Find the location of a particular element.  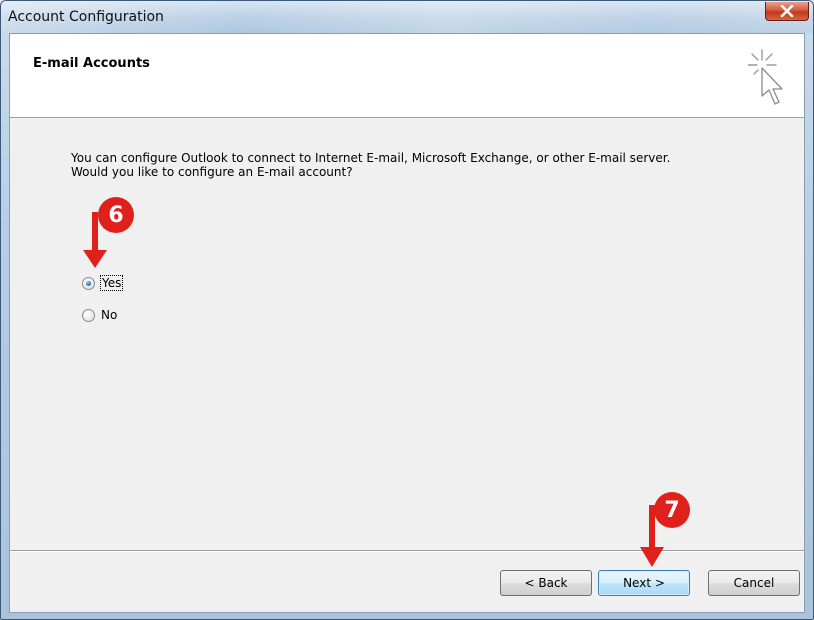

wizard-cursor-icon is located at coordinates (765, 77).